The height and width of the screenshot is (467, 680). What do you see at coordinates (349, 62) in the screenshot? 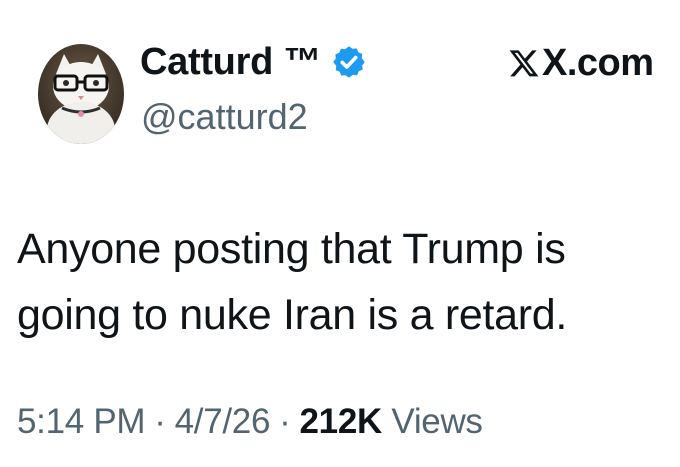
I see `verified-badge-icon` at bounding box center [349, 62].